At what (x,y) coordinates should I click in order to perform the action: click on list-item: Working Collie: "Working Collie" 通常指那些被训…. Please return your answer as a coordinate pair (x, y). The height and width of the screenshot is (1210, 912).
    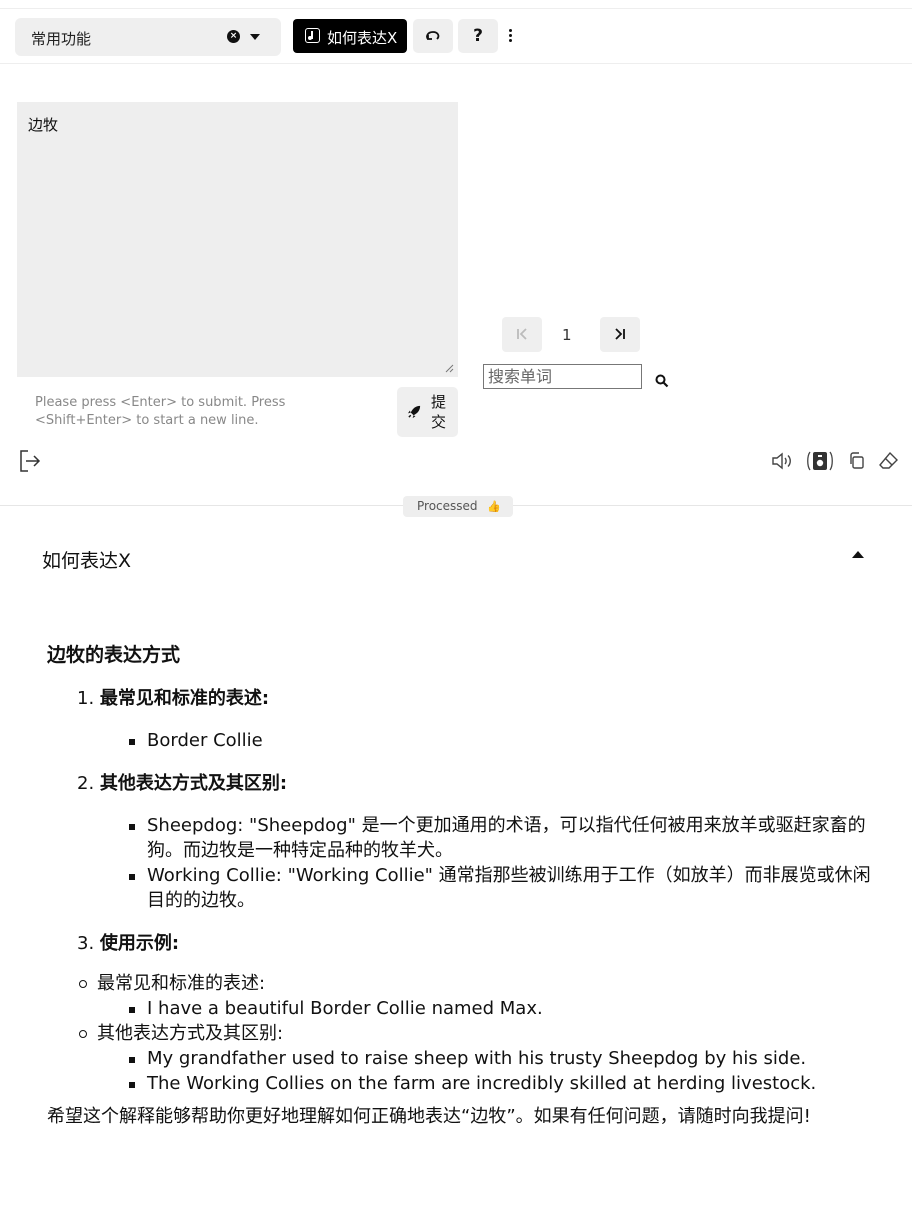
    Looking at the image, I should click on (503, 888).